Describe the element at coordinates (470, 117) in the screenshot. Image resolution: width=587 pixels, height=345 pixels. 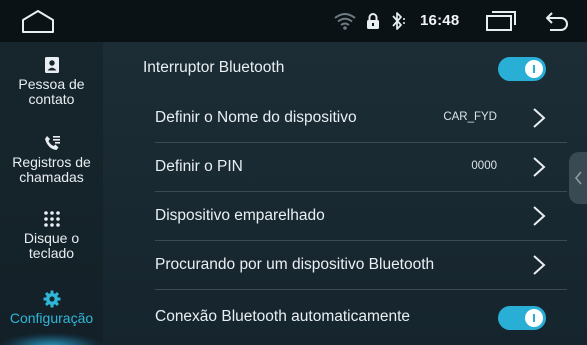
I see `device-name-value: CAR_FYD` at that location.